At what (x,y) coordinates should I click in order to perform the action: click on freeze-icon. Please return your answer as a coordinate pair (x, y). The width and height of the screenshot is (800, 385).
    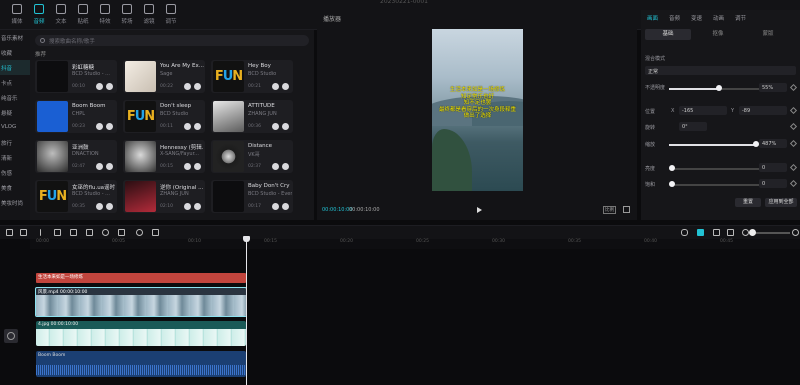
    Looking at the image, I should click on (89, 232).